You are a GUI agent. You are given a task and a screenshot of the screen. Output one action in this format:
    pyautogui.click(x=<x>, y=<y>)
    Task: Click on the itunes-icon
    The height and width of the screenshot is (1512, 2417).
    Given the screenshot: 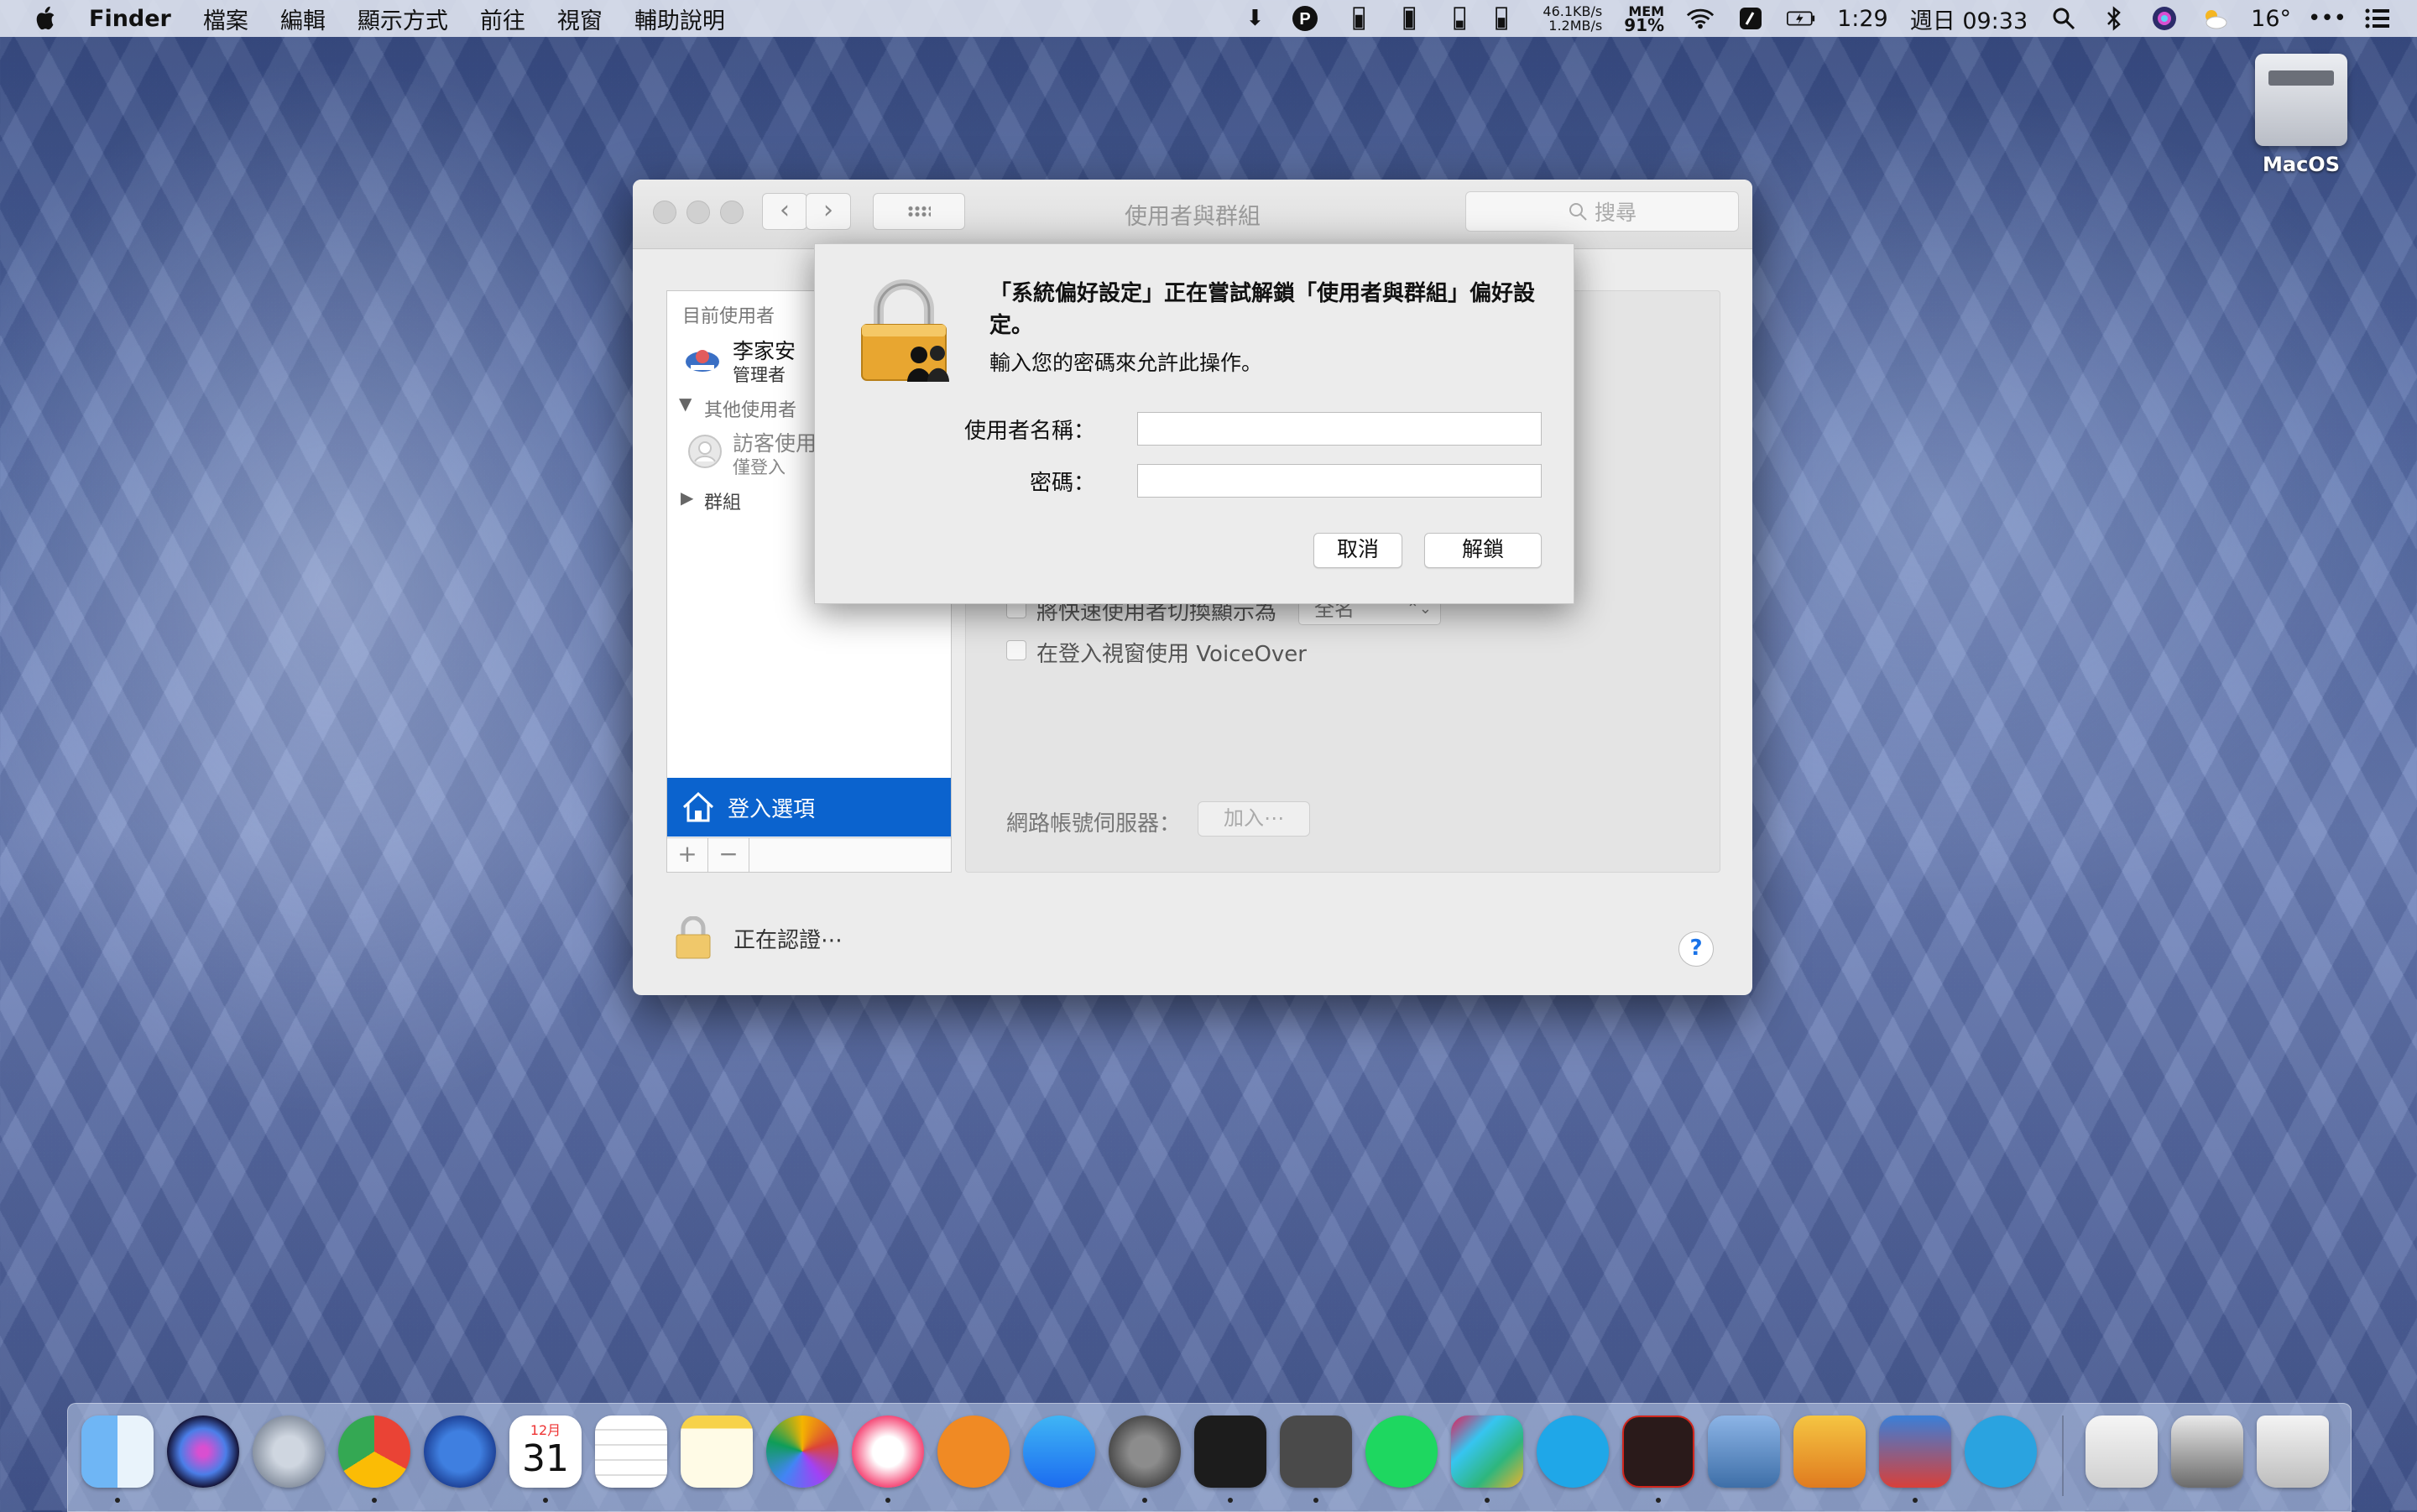 What is the action you would take?
    pyautogui.click(x=888, y=1452)
    